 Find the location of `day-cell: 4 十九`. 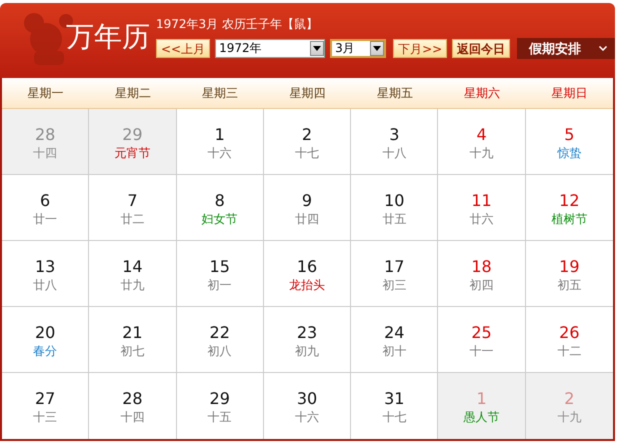

day-cell: 4 十九 is located at coordinates (482, 142).